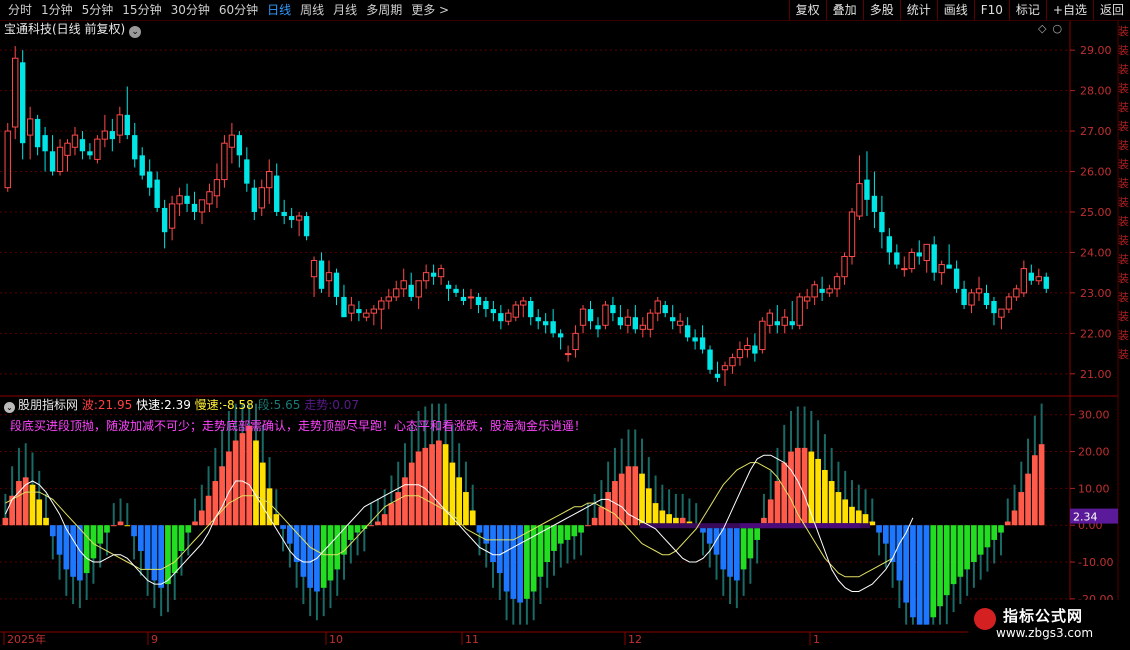 The width and height of the screenshot is (1130, 650). I want to click on stock-title: 宝通科技(日线 前复权) ⌄, so click(73, 30).